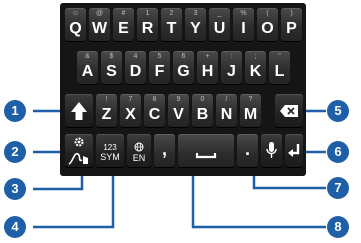 This screenshot has width=361, height=243. Describe the element at coordinates (135, 71) in the screenshot. I see `key-primary-label: D` at that location.